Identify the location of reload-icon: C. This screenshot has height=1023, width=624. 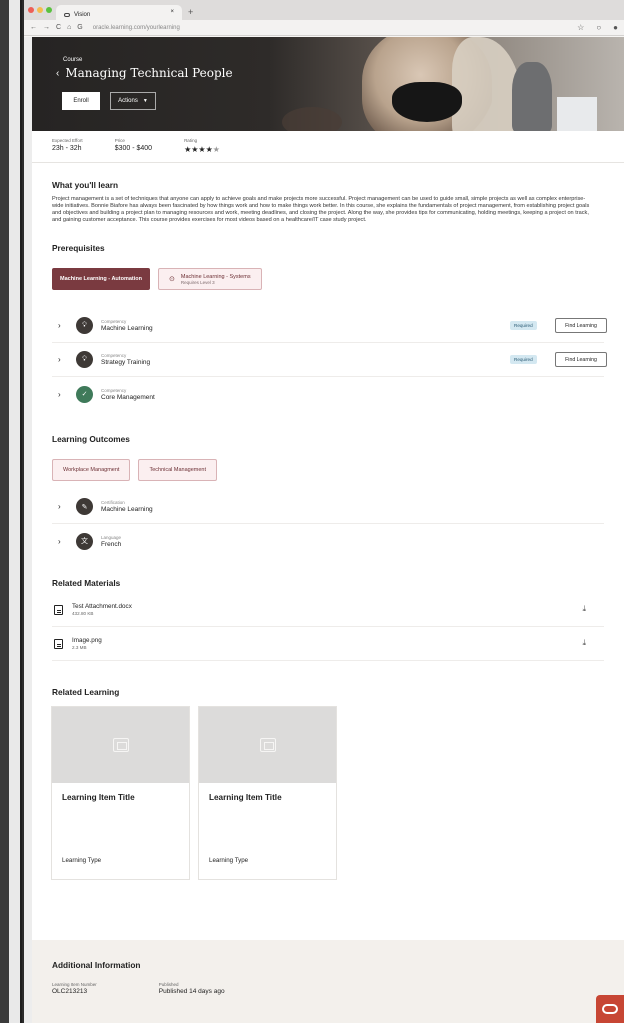
(58, 27).